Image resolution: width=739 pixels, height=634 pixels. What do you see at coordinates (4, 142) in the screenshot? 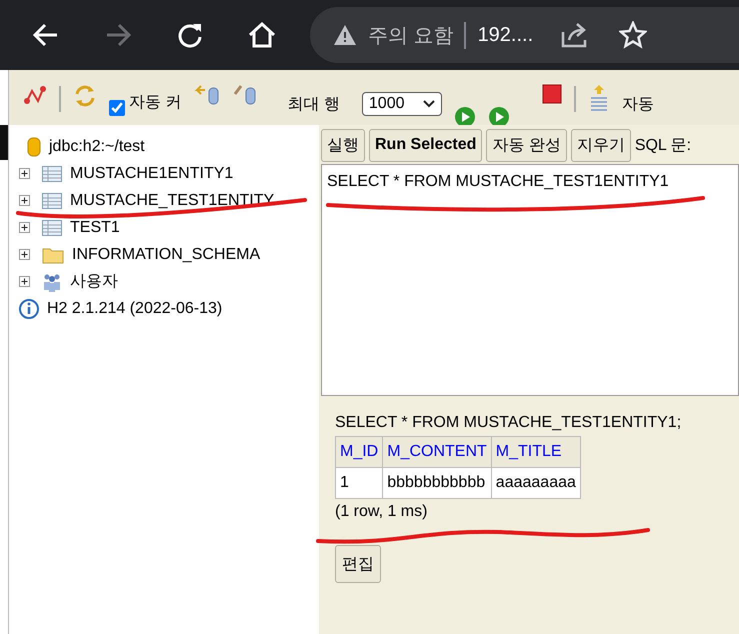
I see `window-edge` at bounding box center [4, 142].